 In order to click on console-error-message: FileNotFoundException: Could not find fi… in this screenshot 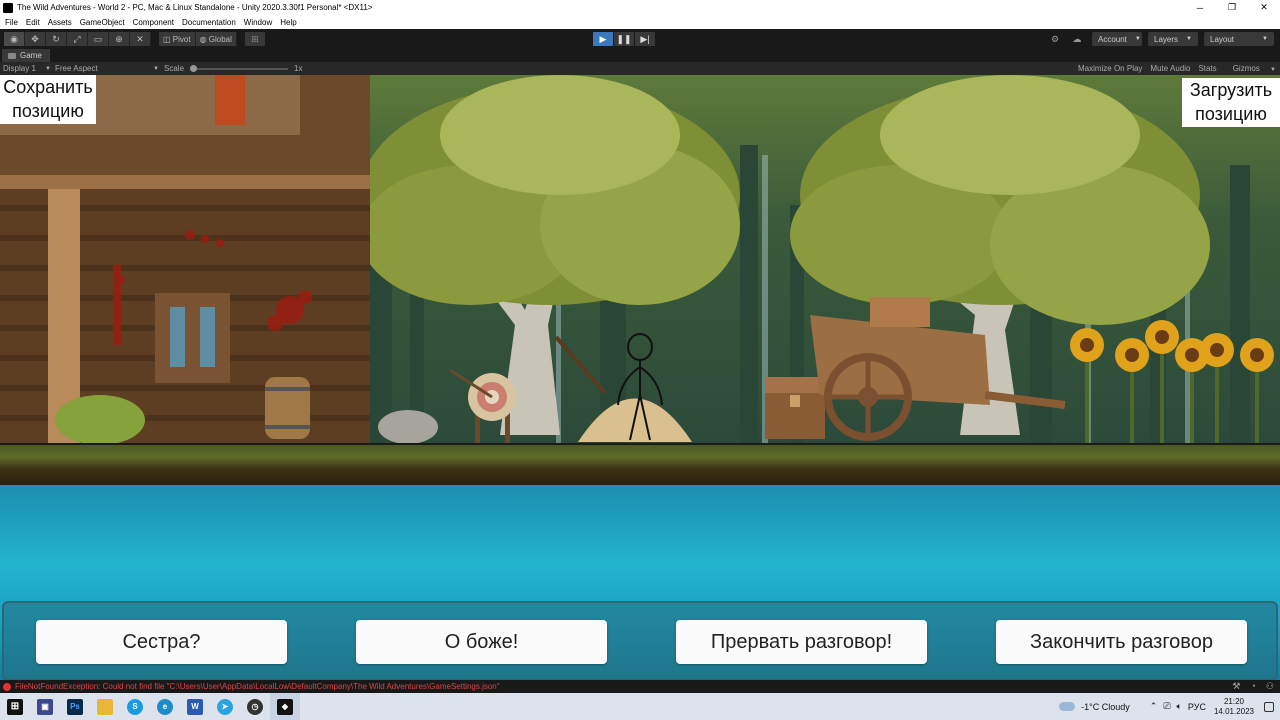, I will do `click(257, 686)`.